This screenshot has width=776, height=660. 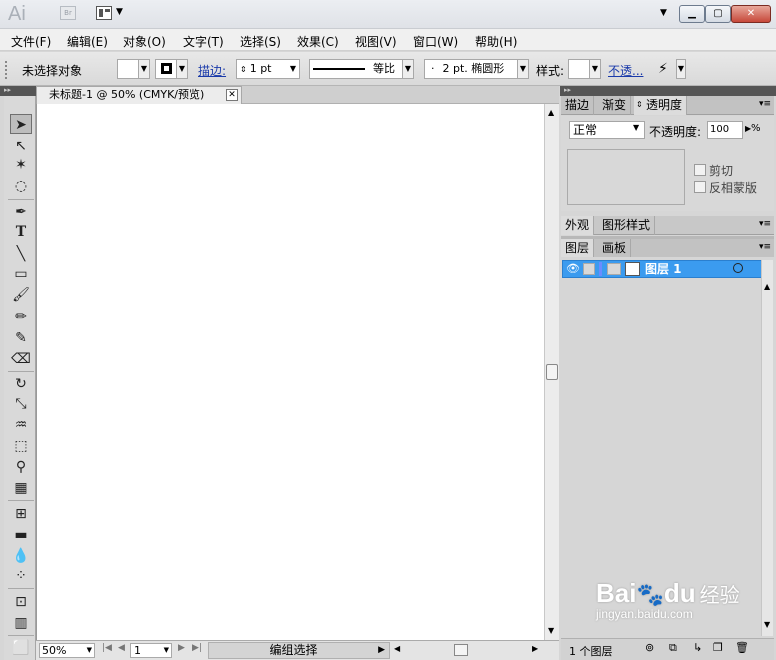 I want to click on menu-view: 视图(V), so click(x=376, y=41).